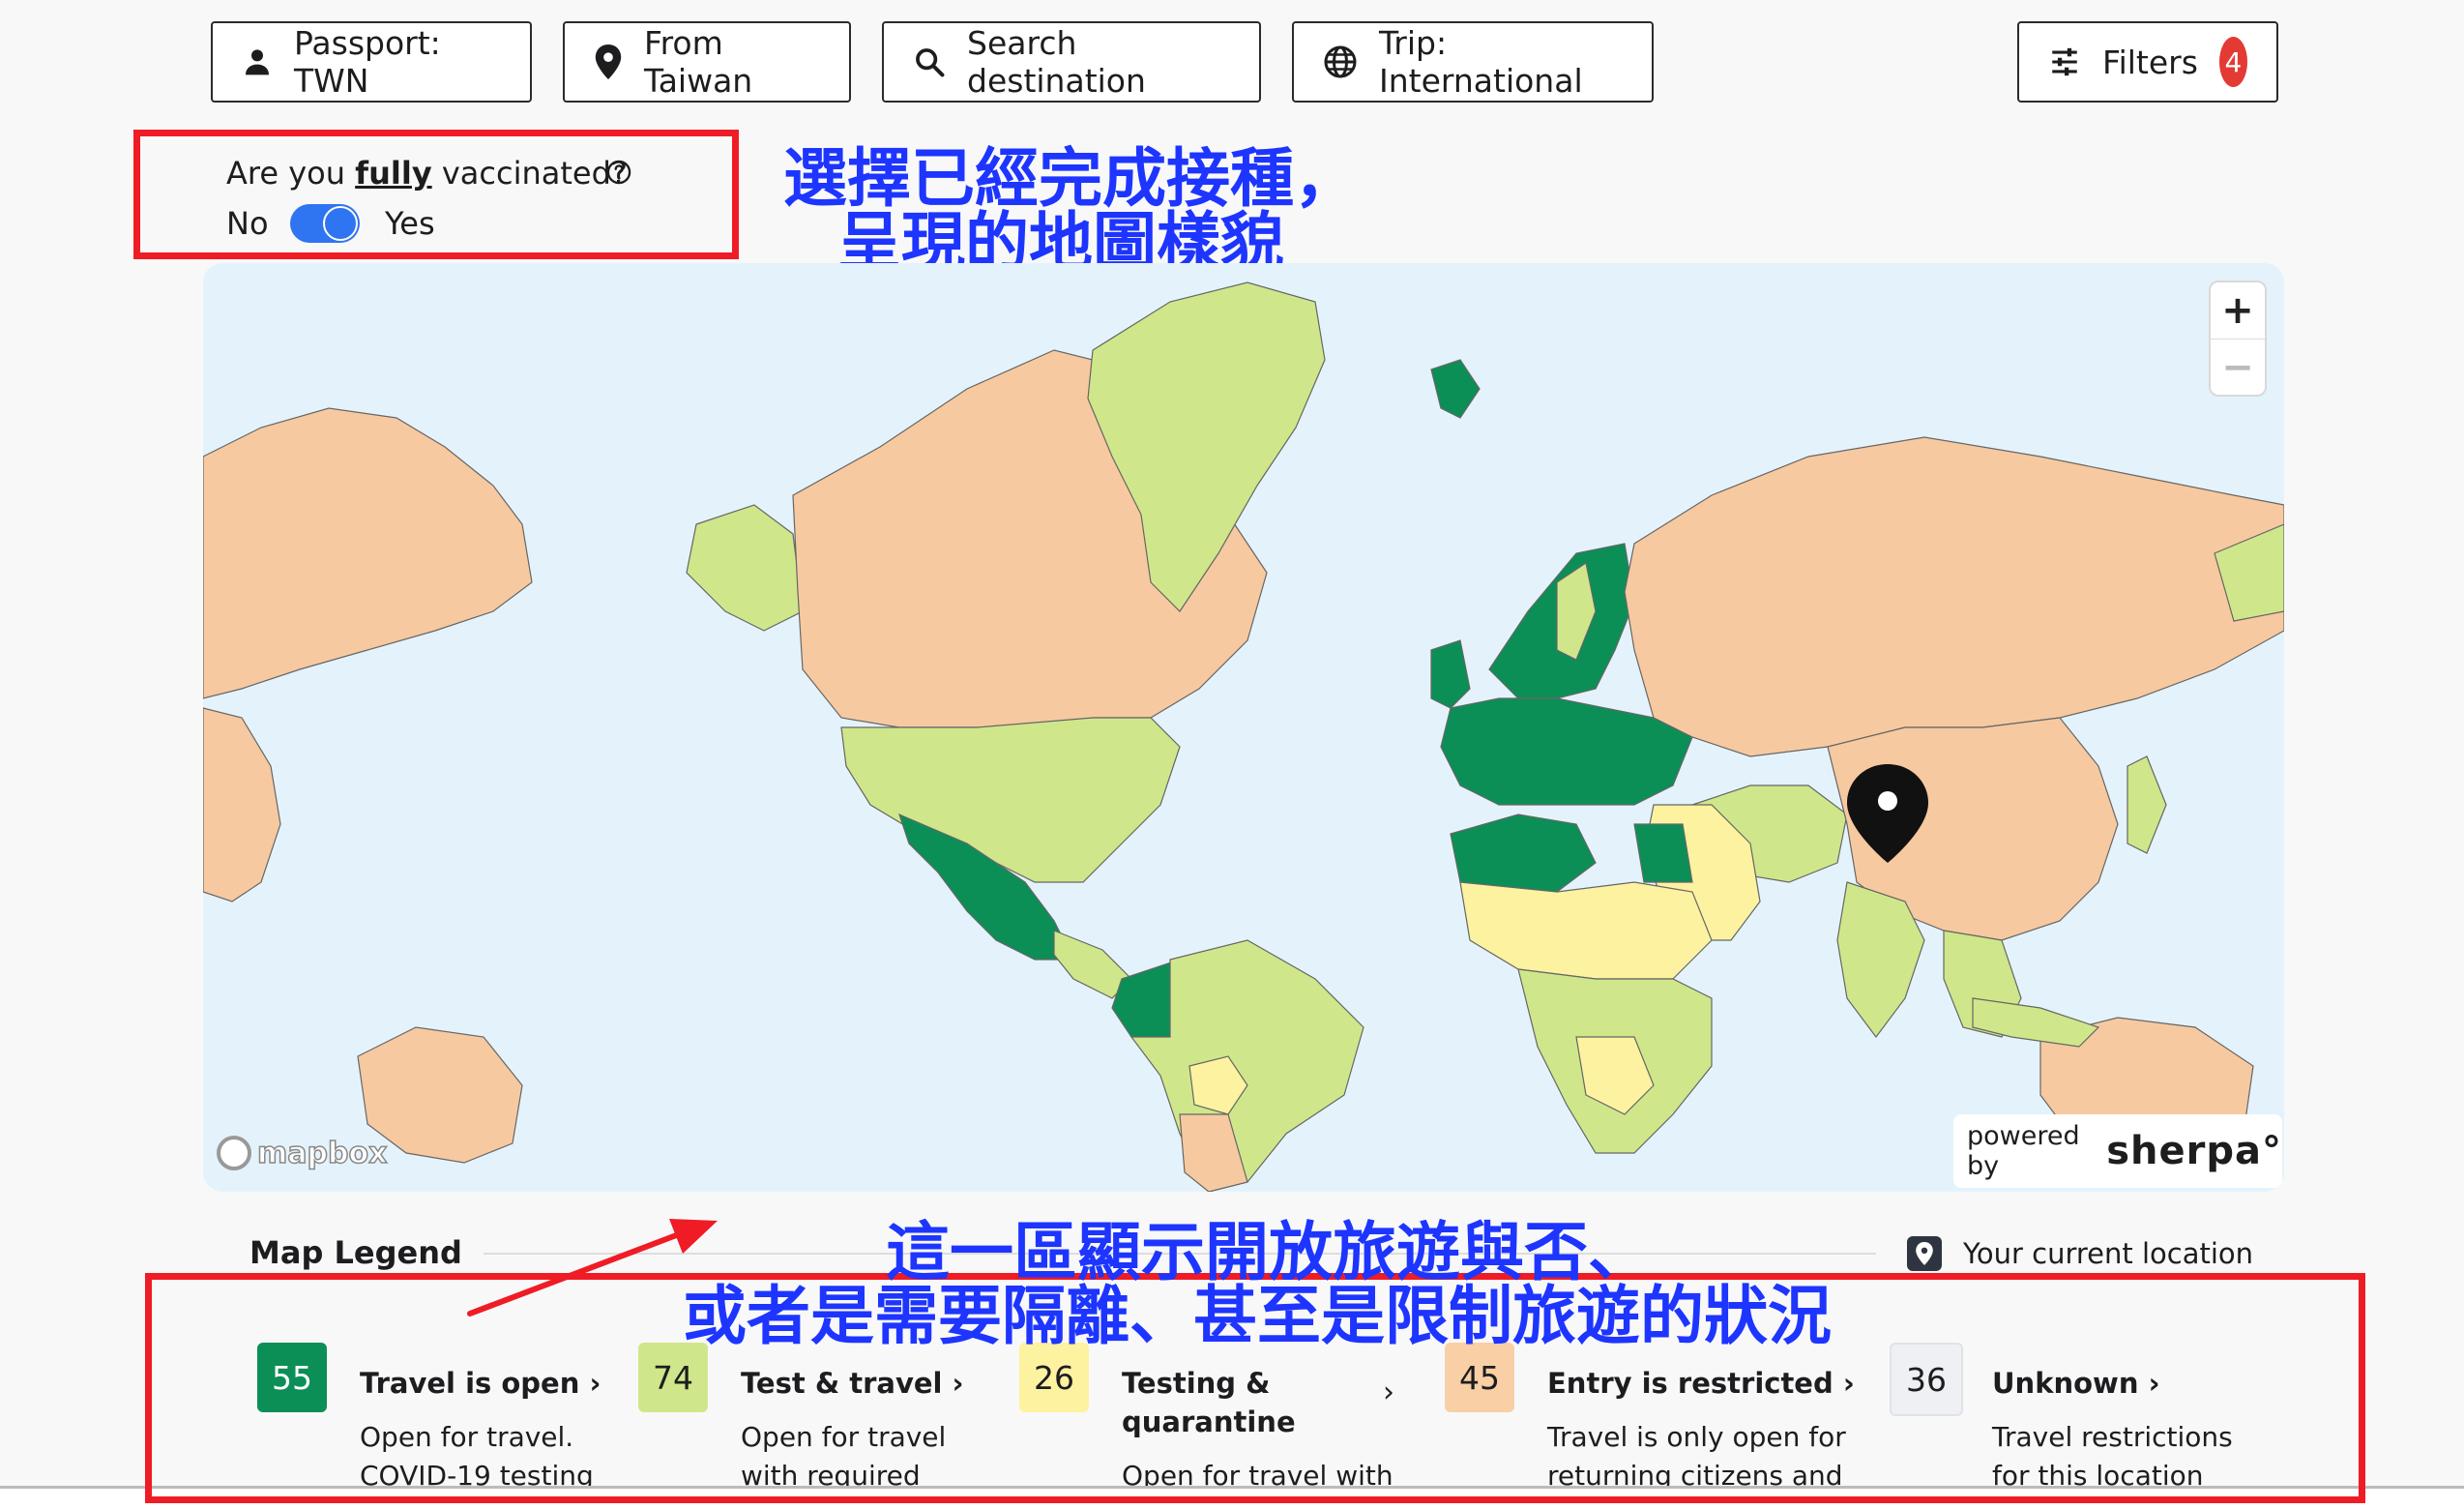 The image size is (2464, 1509). Describe the element at coordinates (1056, 62) in the screenshot. I see `search-label: Search destination` at that location.